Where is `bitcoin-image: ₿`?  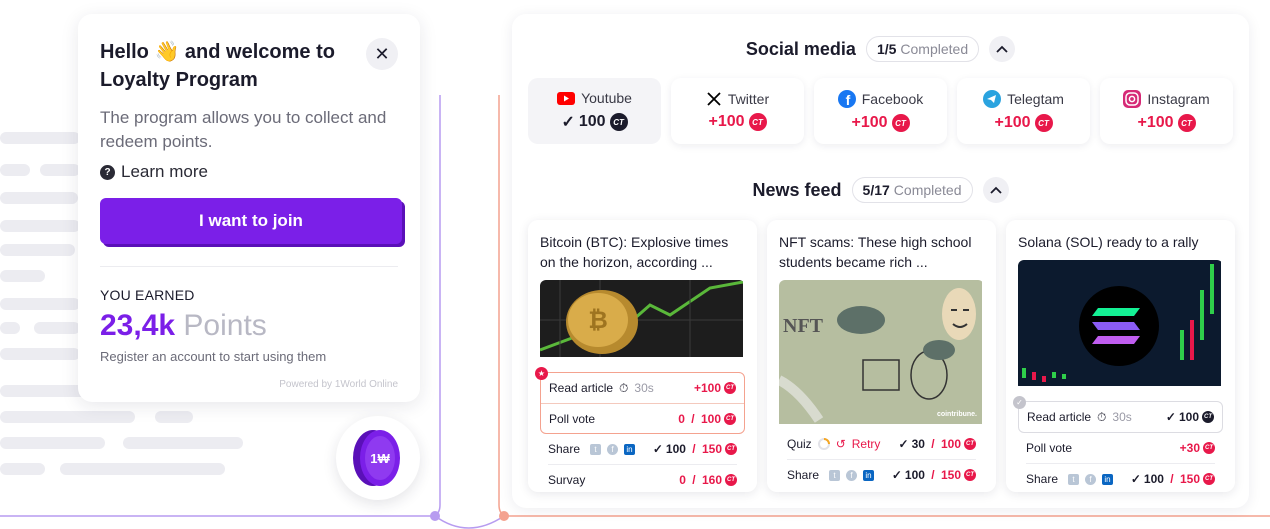 bitcoin-image: ₿ is located at coordinates (642, 321).